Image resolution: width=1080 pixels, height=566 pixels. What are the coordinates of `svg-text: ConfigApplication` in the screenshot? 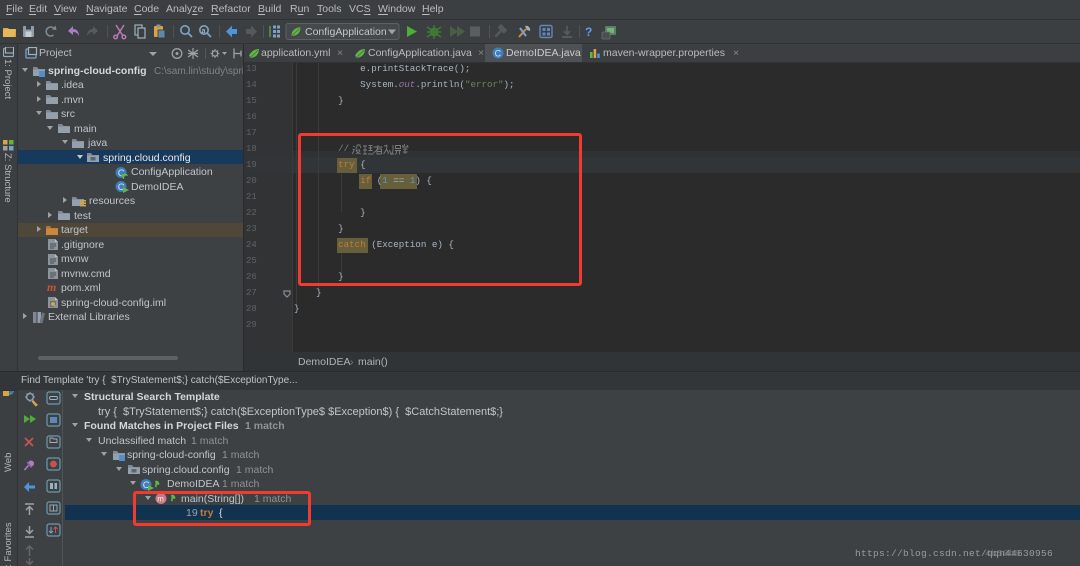 It's located at (346, 32).